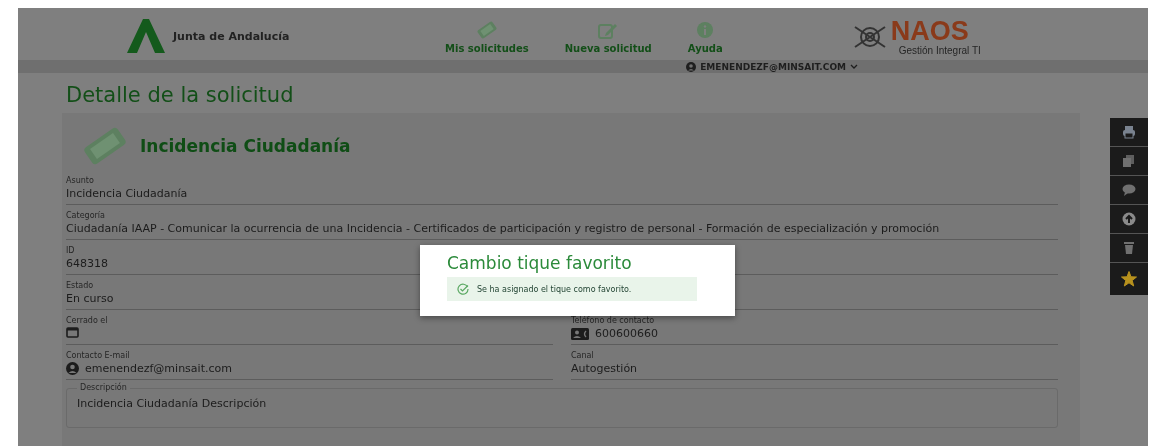 The width and height of the screenshot is (1162, 446). Describe the element at coordinates (145, 36) in the screenshot. I see `logo-icon` at that location.